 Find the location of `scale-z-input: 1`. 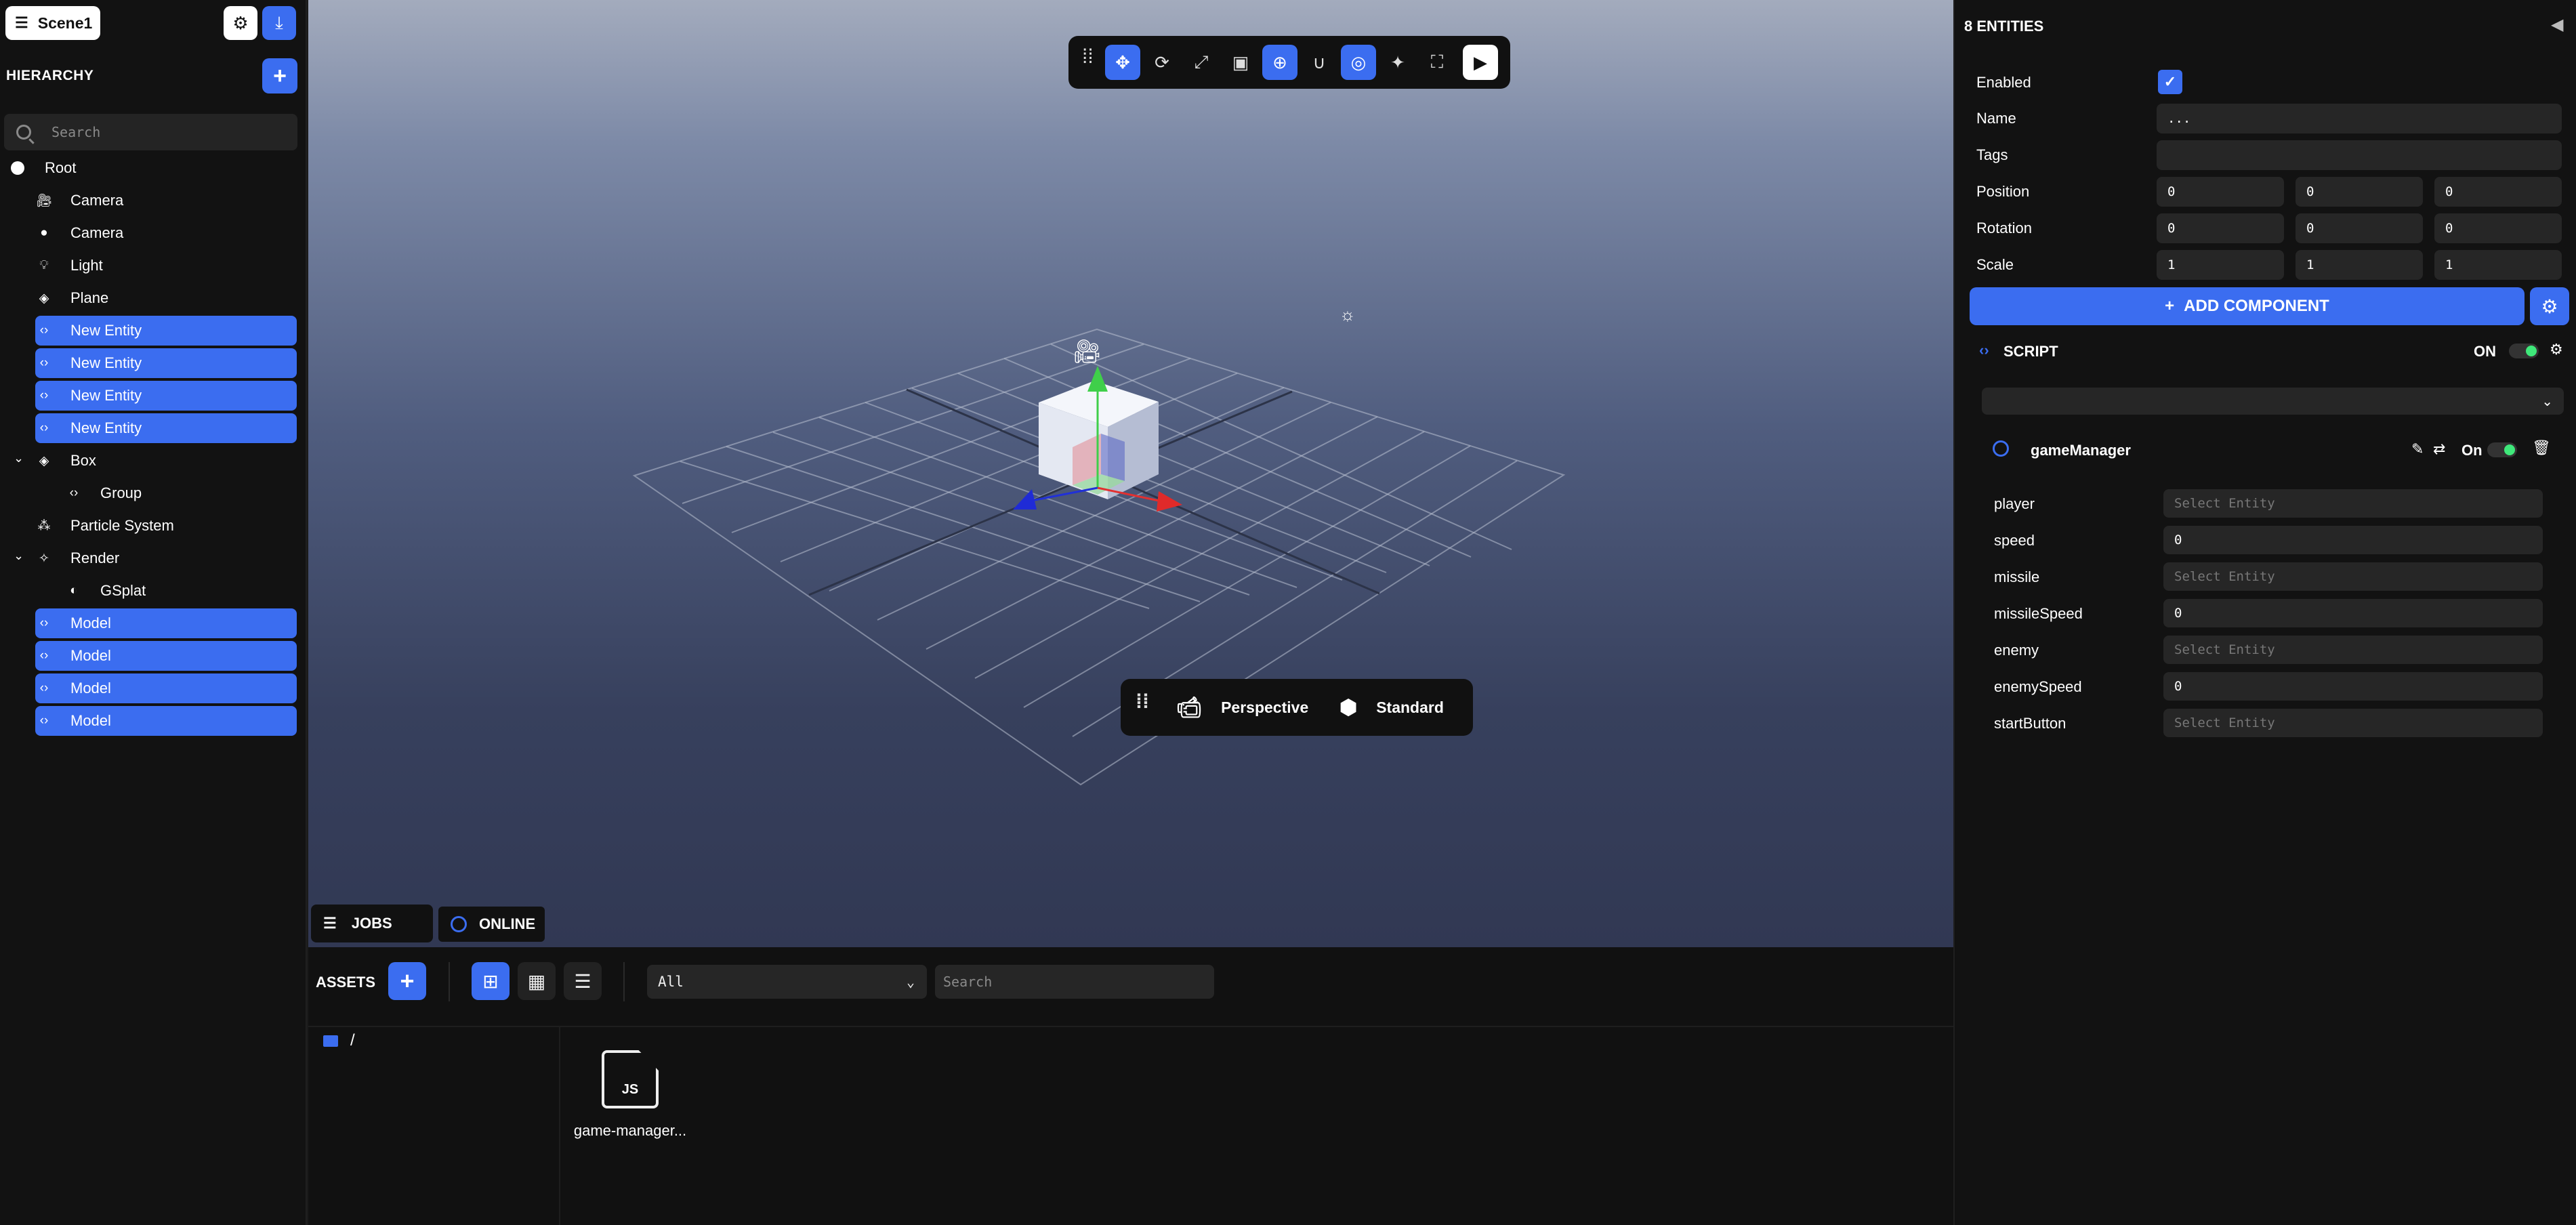

scale-z-input: 1 is located at coordinates (2498, 265).